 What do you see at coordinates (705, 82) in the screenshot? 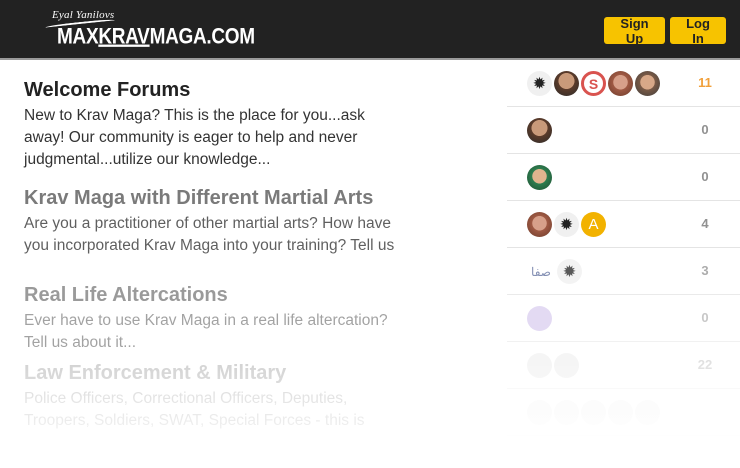
I see `reply-count: 11` at bounding box center [705, 82].